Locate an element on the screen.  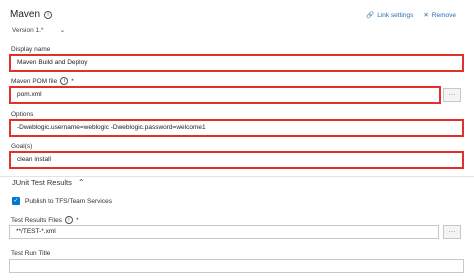
display-name-label: Display name is located at coordinates (31, 49).